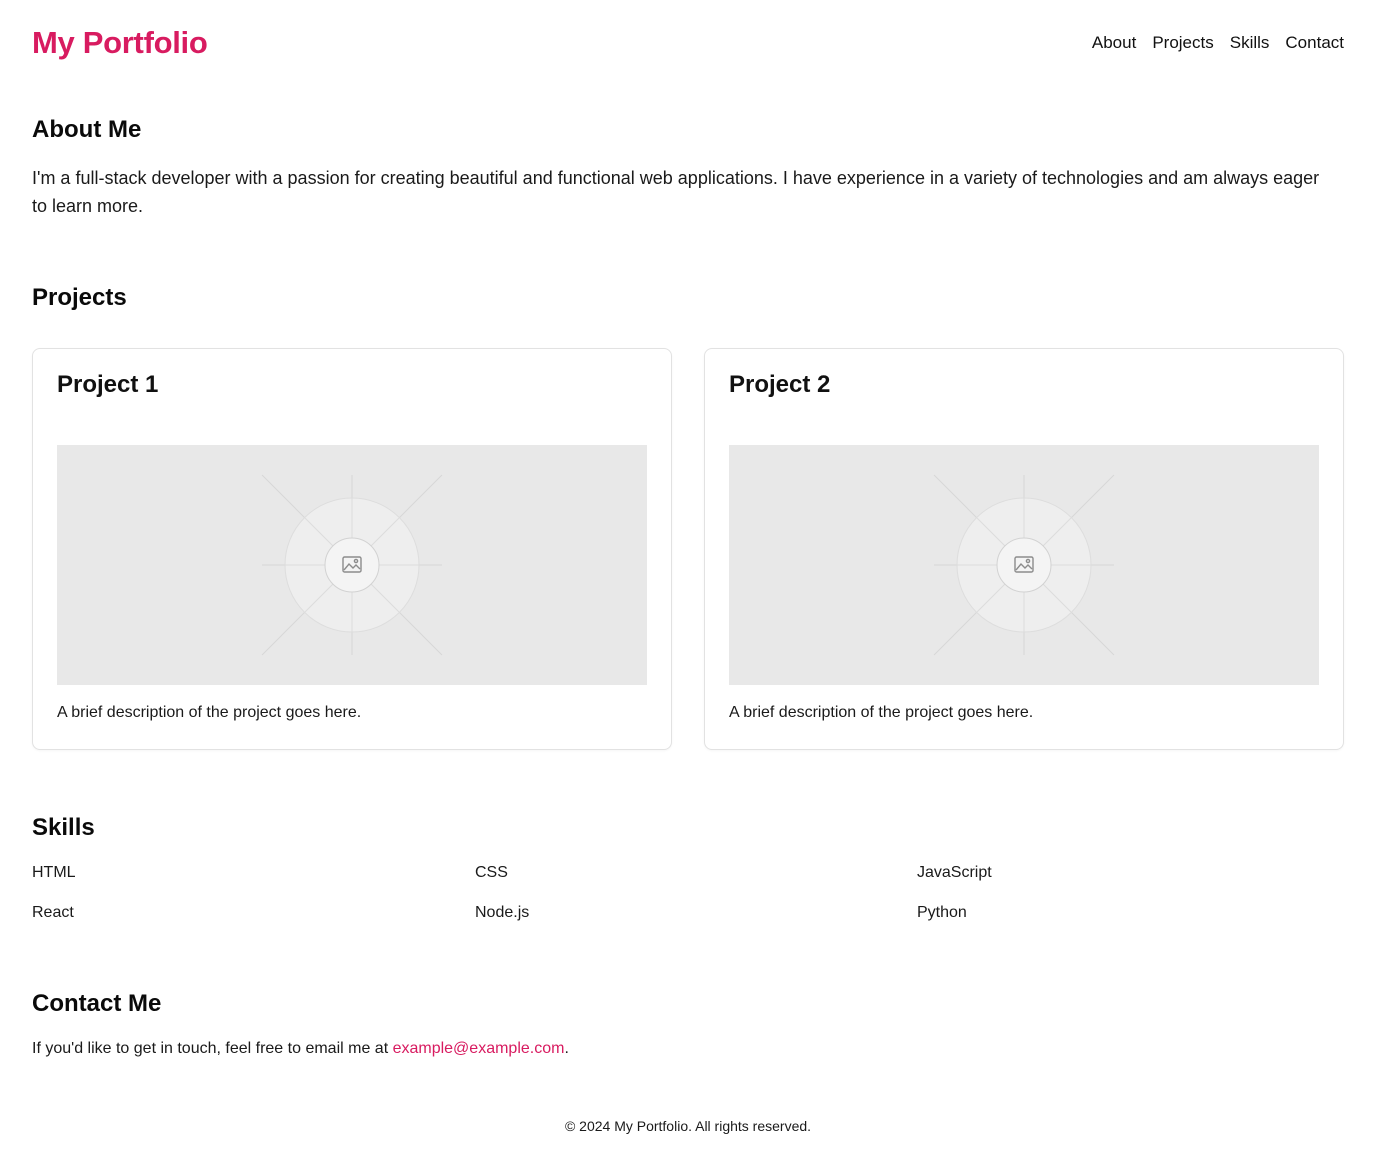 The width and height of the screenshot is (1376, 1162). What do you see at coordinates (1250, 43) in the screenshot?
I see `nav-link-skills: Skills` at bounding box center [1250, 43].